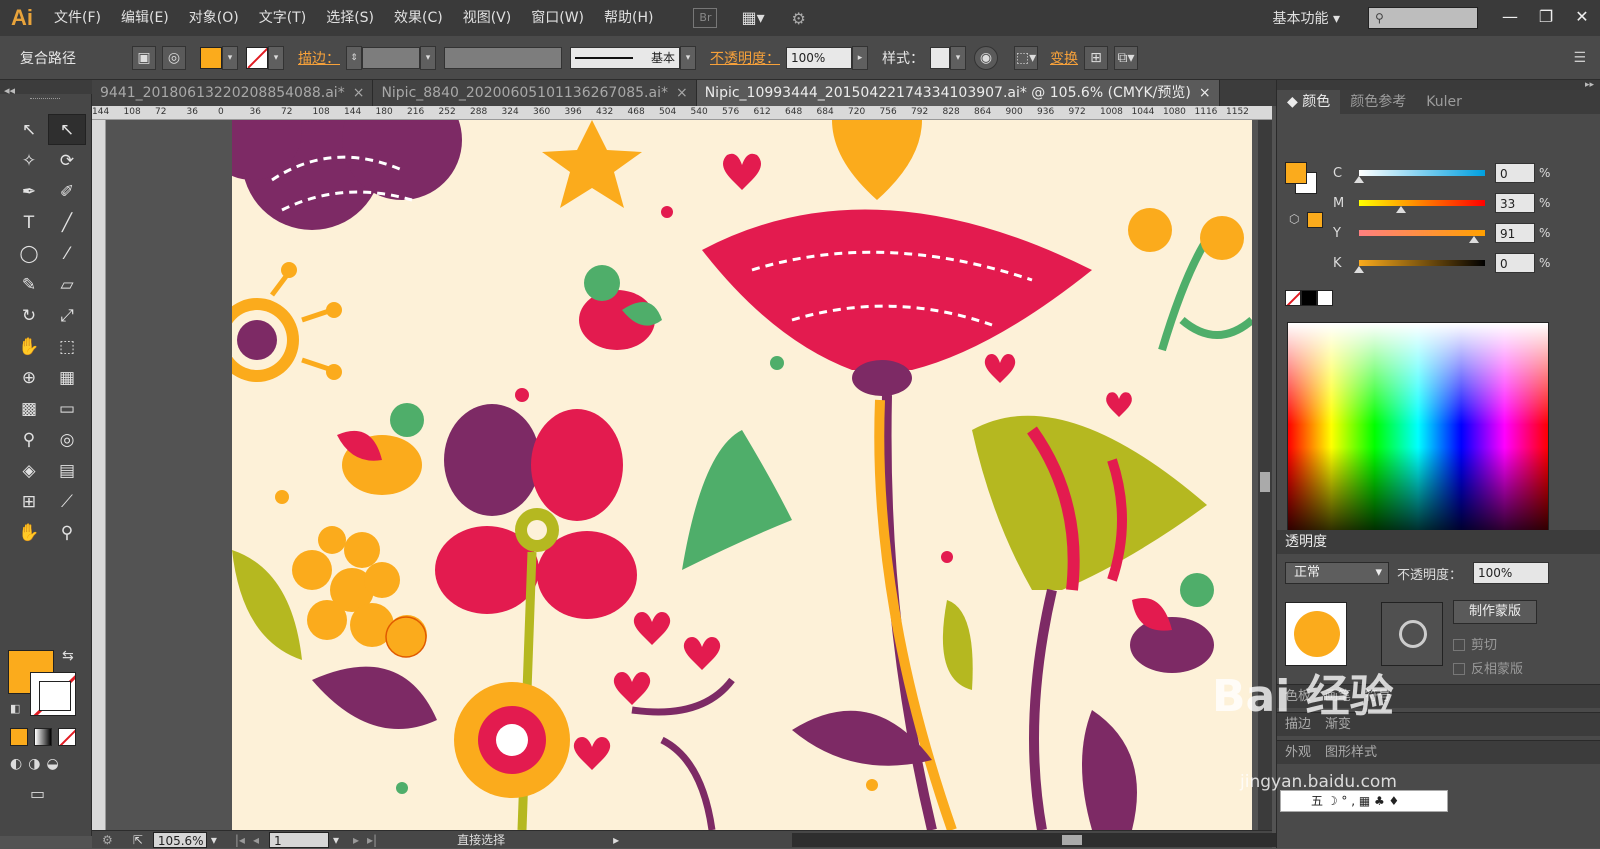  What do you see at coordinates (67, 284) in the screenshot?
I see `eraser-tool-icon: ▱` at bounding box center [67, 284].